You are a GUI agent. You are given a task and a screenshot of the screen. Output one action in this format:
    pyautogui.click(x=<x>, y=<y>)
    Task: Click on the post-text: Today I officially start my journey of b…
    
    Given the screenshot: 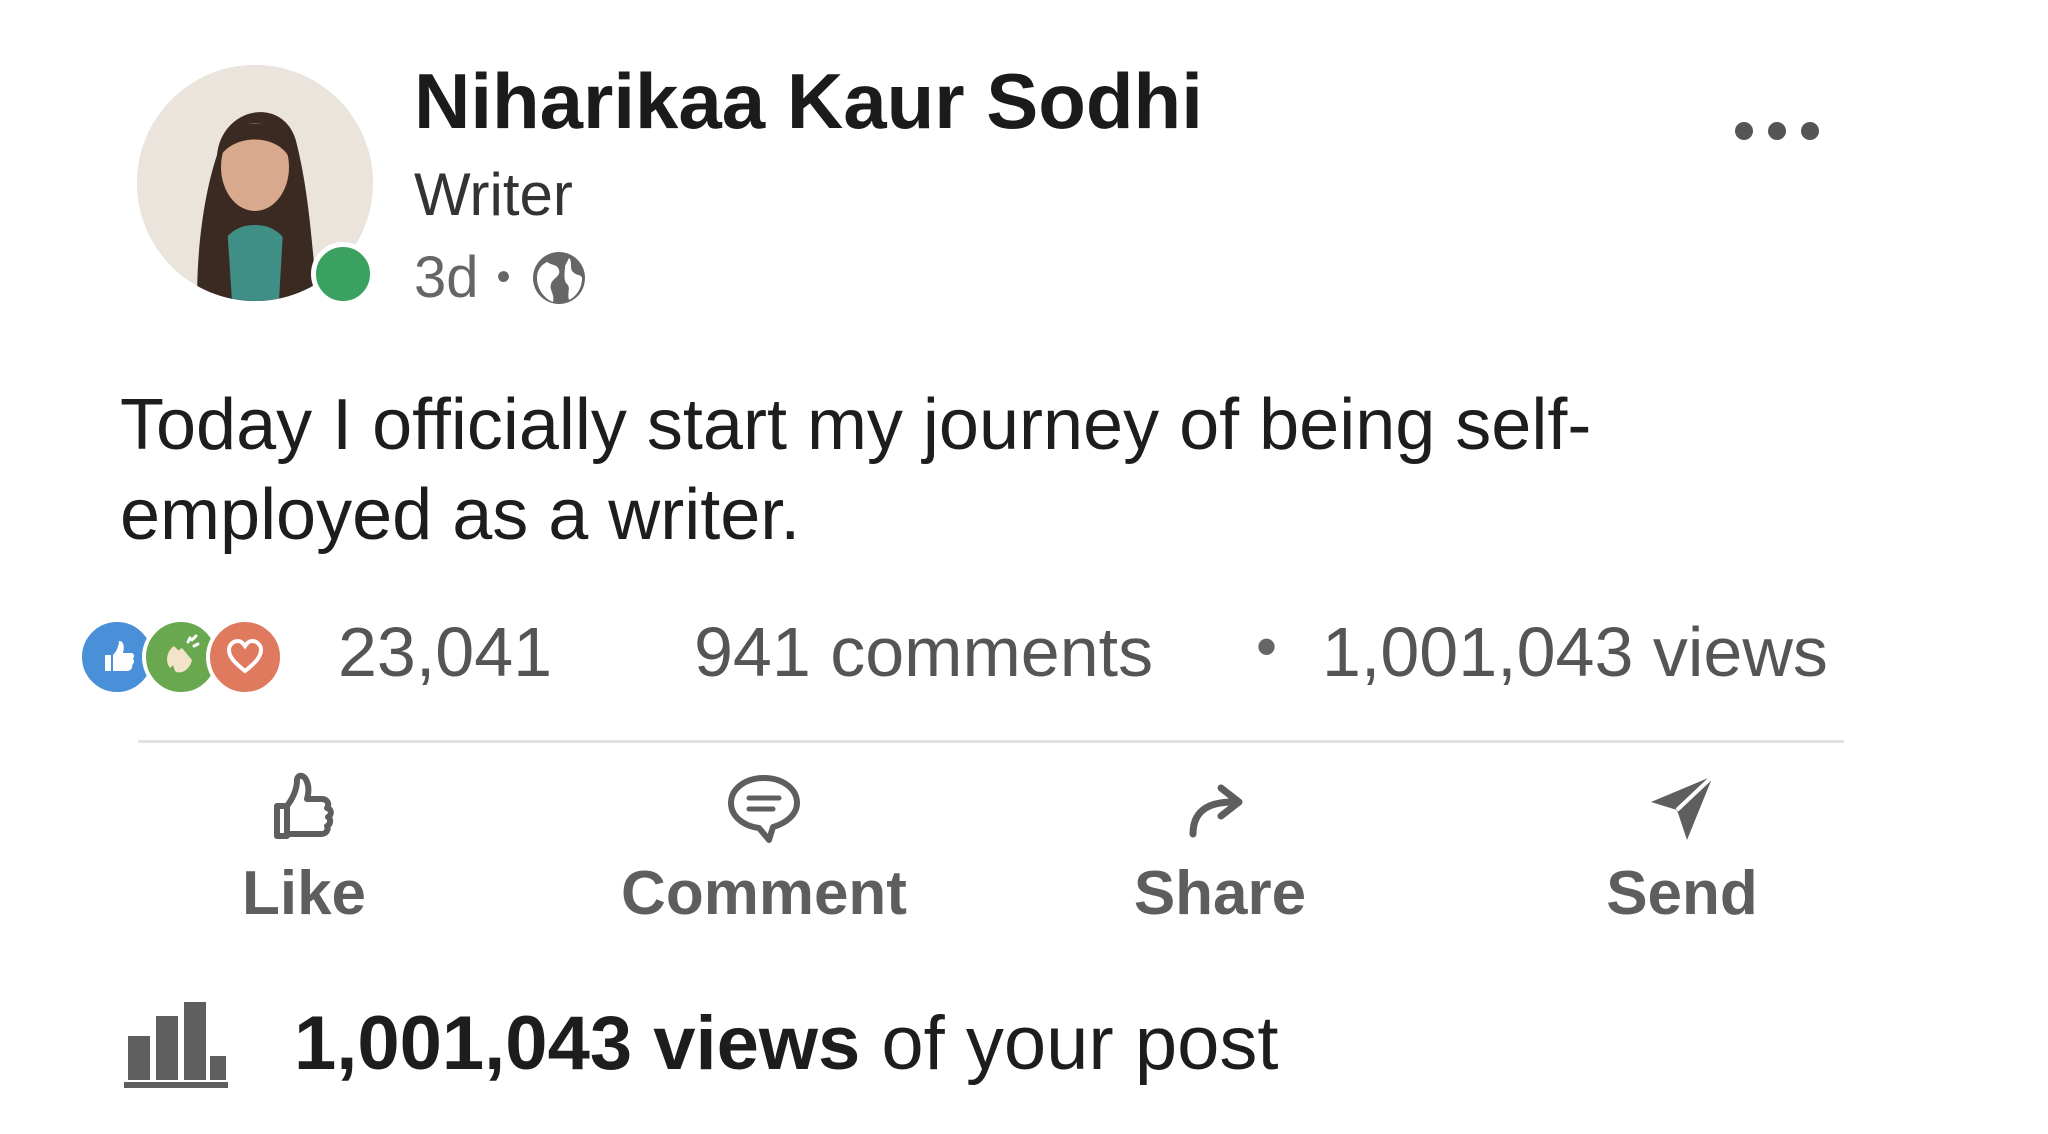 What is the action you would take?
    pyautogui.click(x=856, y=470)
    